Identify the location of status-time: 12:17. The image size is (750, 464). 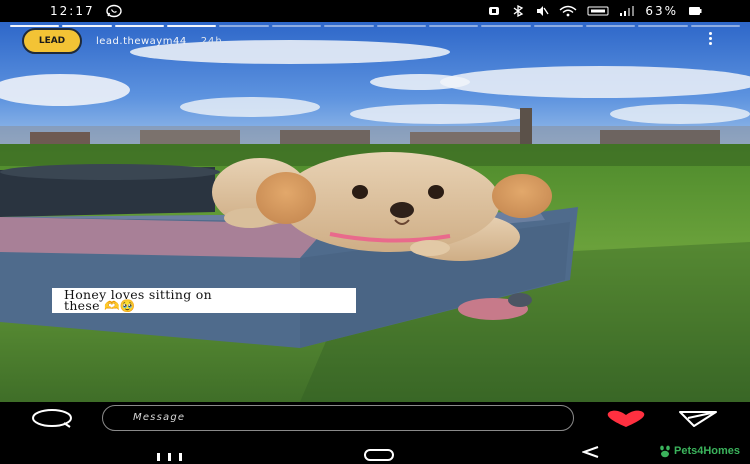
(72, 11).